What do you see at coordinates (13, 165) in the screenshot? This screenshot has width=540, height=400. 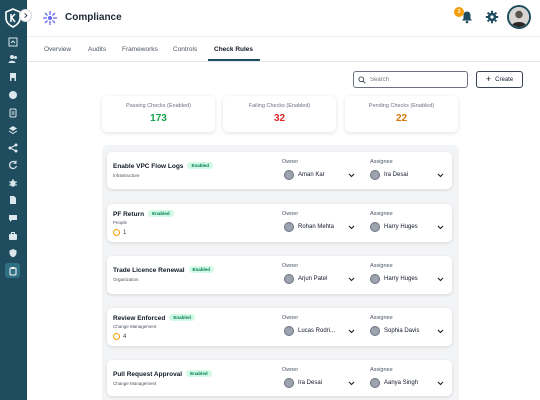 I see `refresh-icon` at bounding box center [13, 165].